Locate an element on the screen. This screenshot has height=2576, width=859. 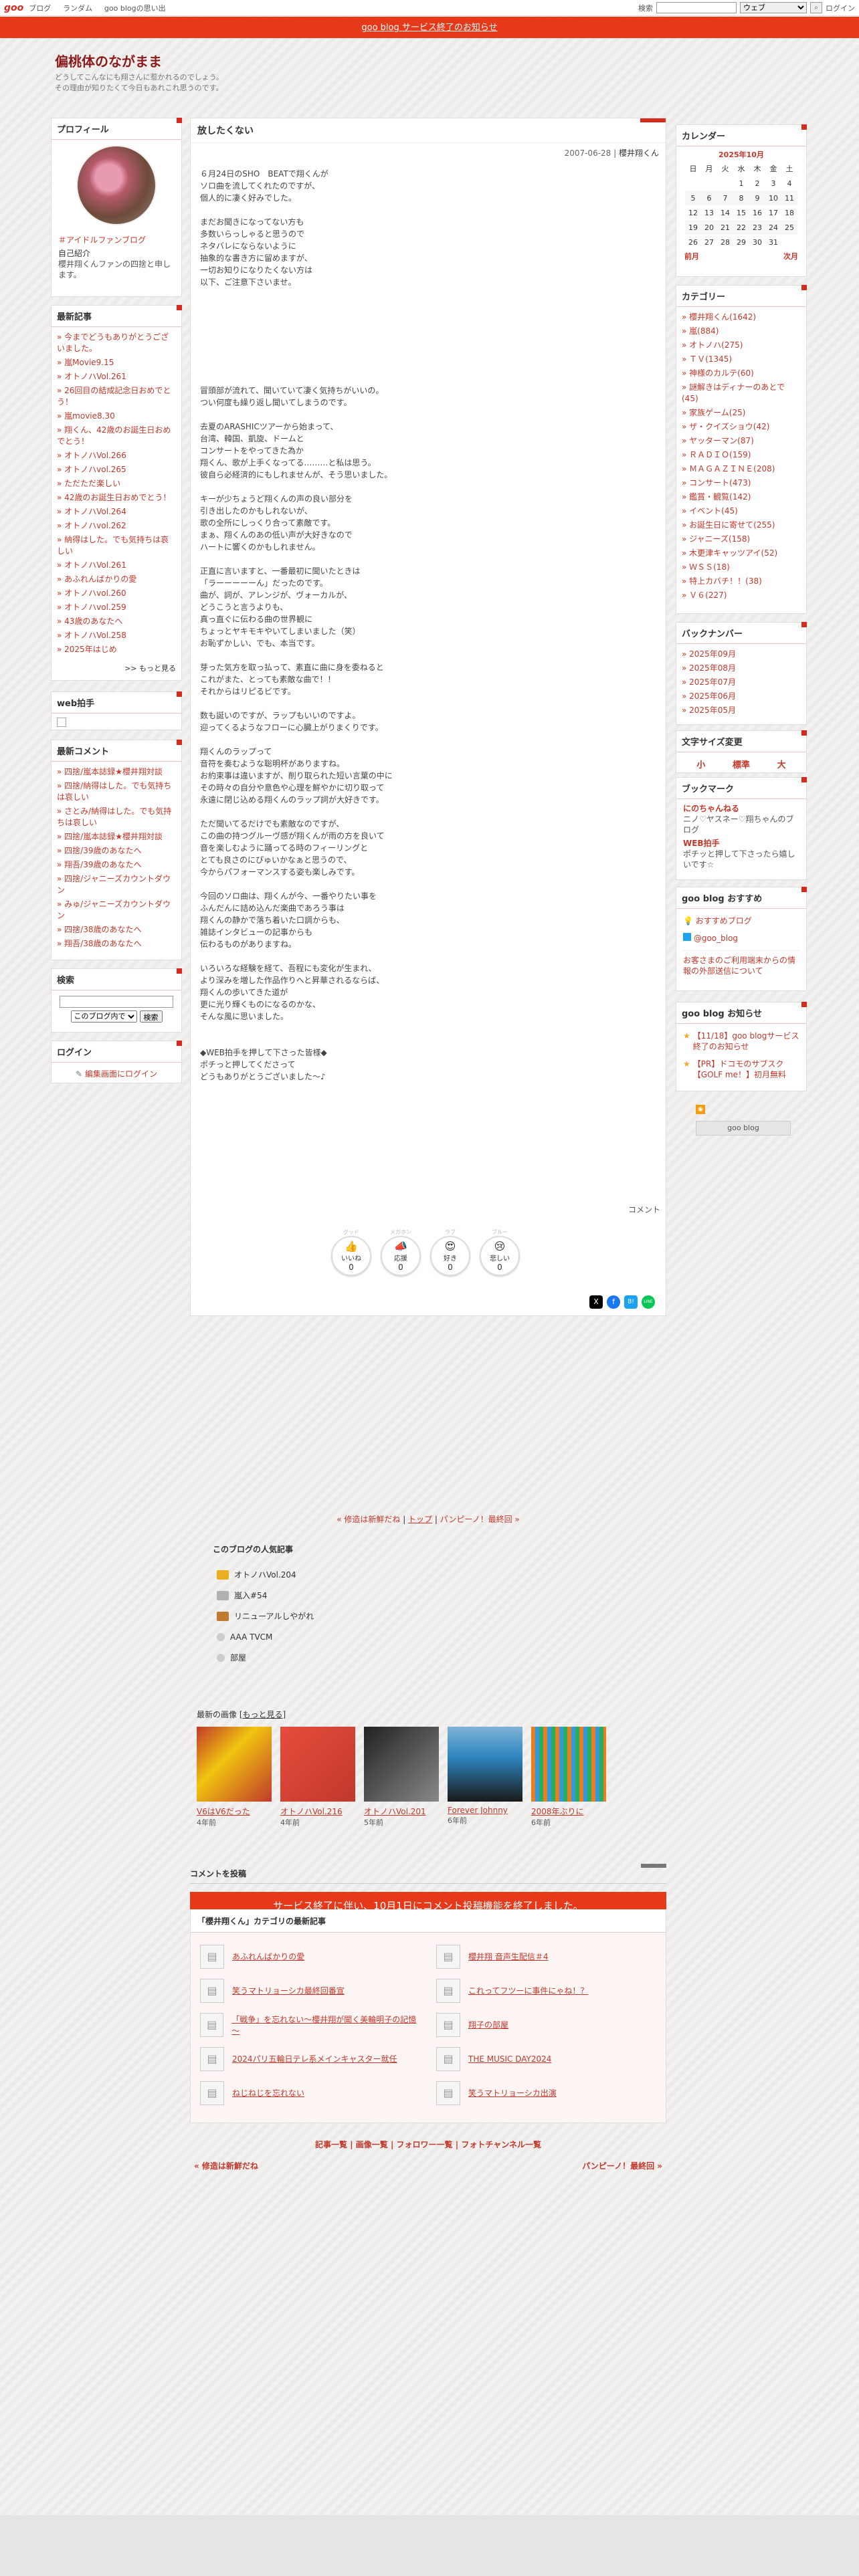
category-post-item: ▤ ねじねじを忘れない is located at coordinates (310, 2093).